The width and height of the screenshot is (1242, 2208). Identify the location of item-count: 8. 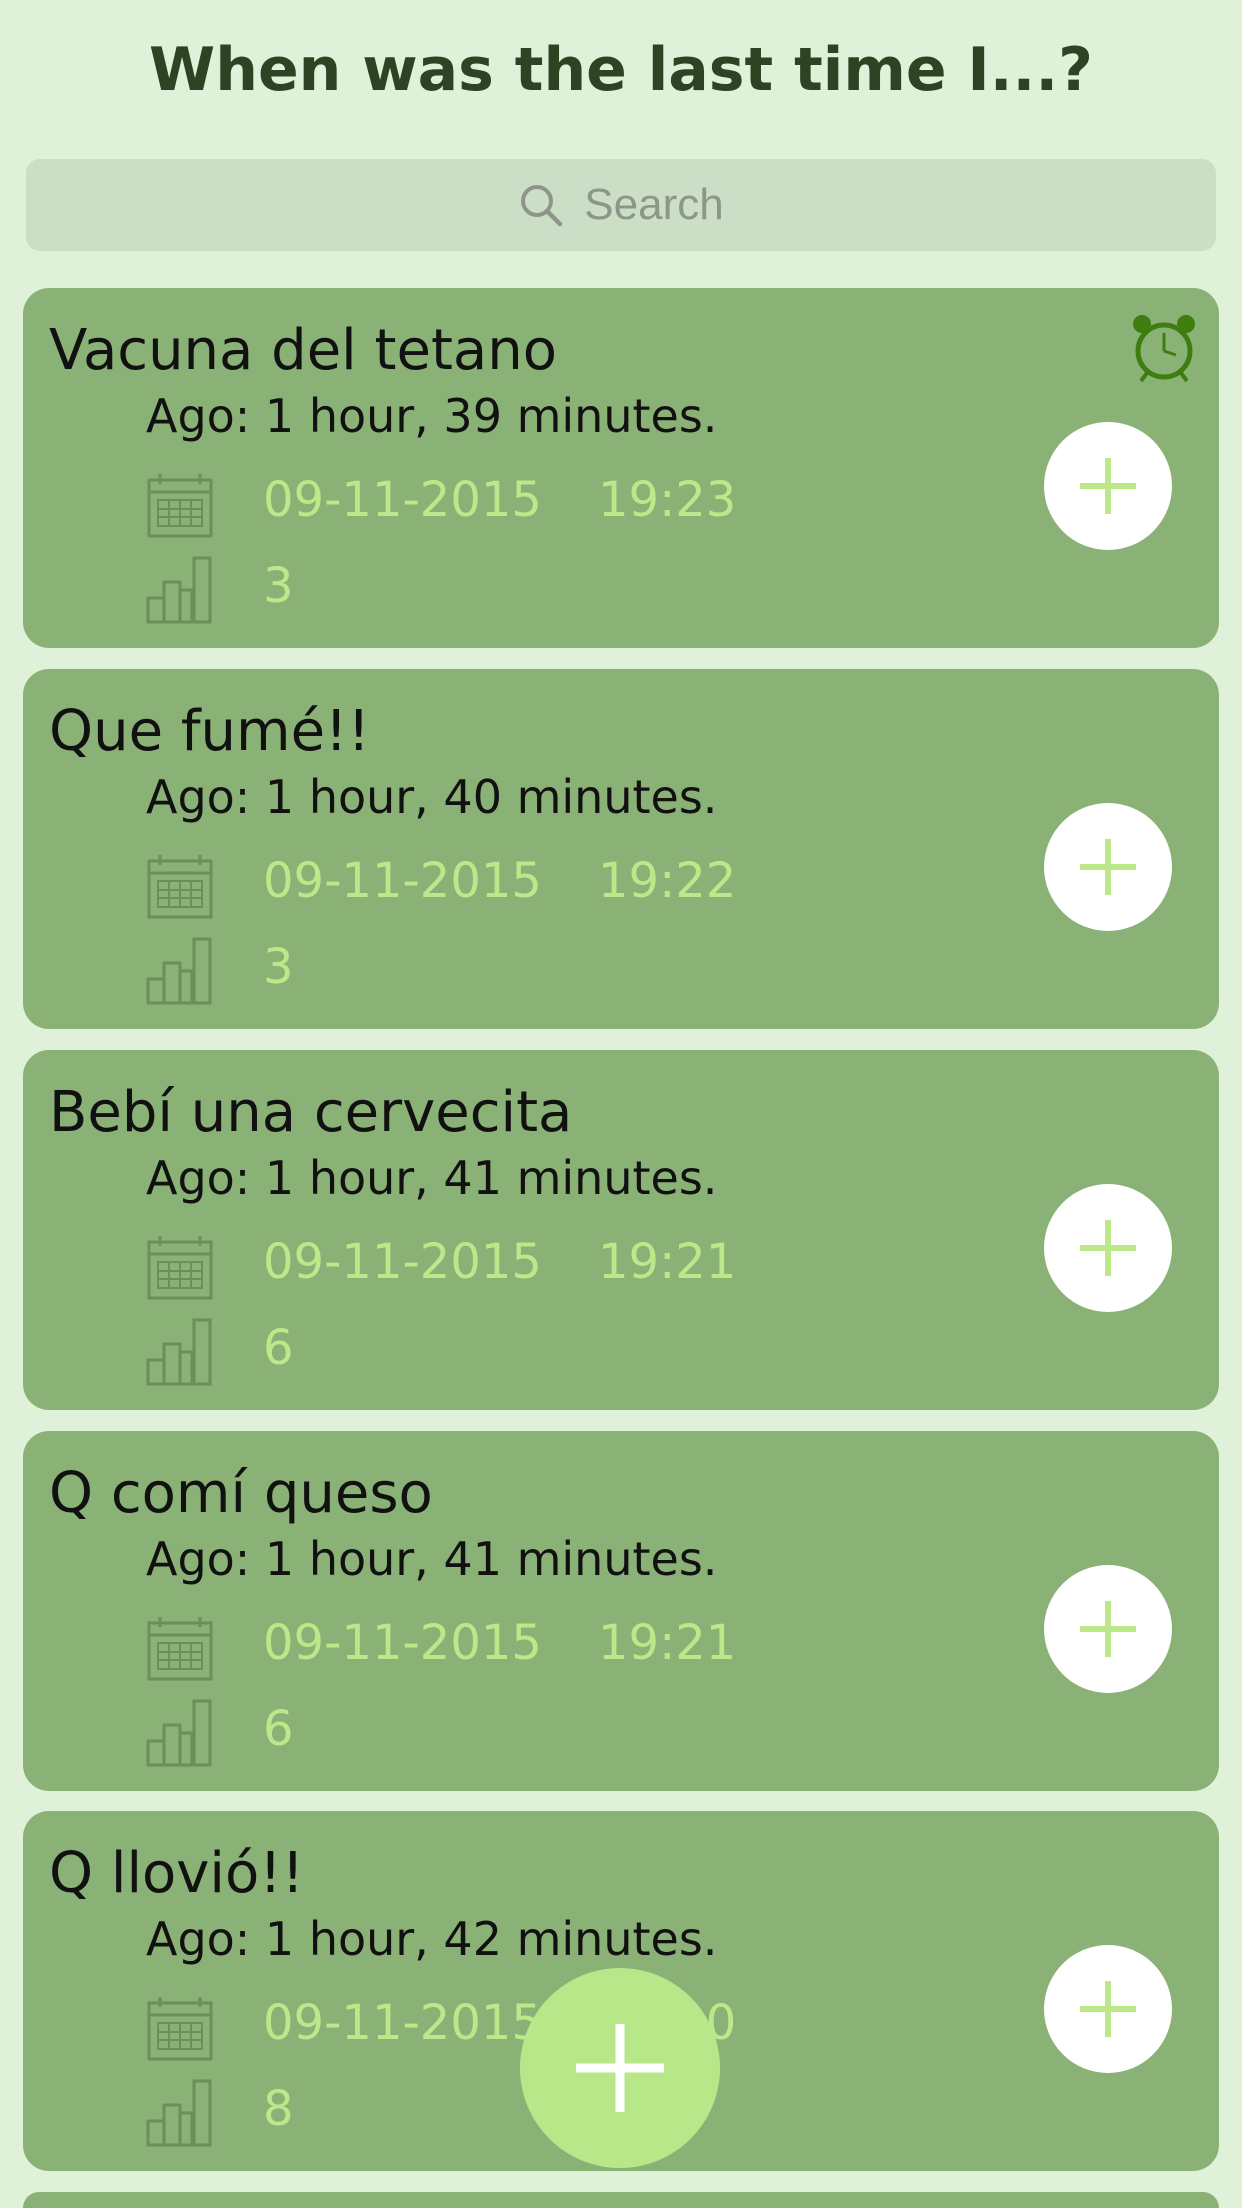
(278, 2109).